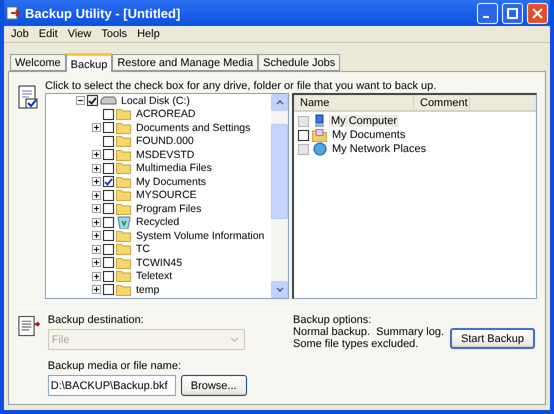 Image resolution: width=554 pixels, height=414 pixels. I want to click on app-icon, so click(13, 13).